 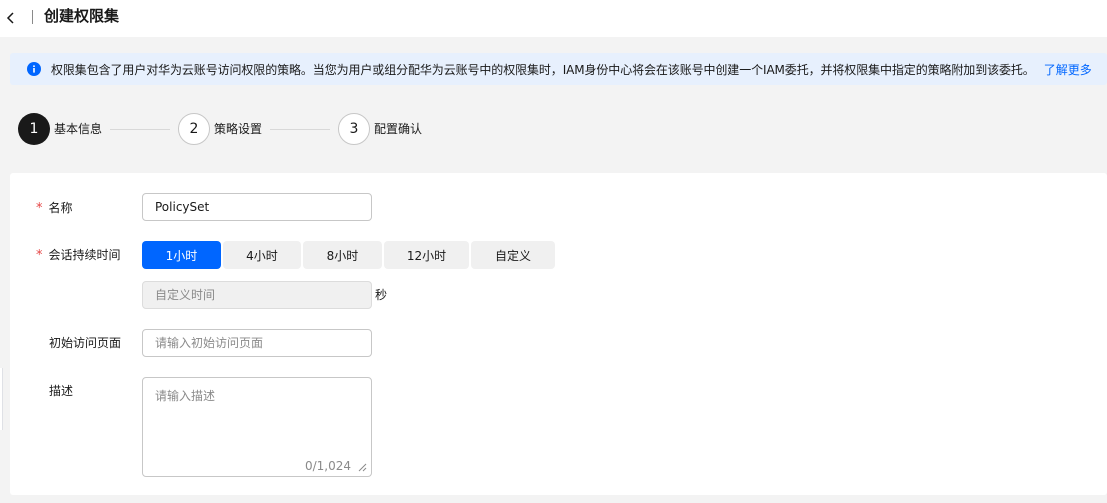 I want to click on name-input, so click(x=257, y=207).